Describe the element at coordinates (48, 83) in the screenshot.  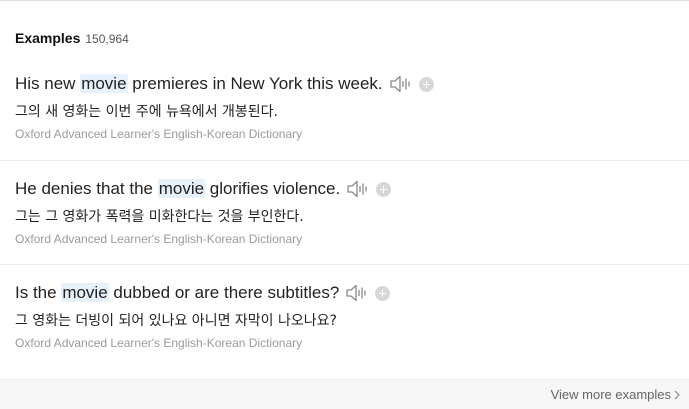
I see `sentence-text-before: His new` at that location.